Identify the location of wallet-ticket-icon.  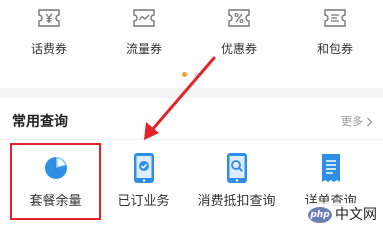
(335, 18).